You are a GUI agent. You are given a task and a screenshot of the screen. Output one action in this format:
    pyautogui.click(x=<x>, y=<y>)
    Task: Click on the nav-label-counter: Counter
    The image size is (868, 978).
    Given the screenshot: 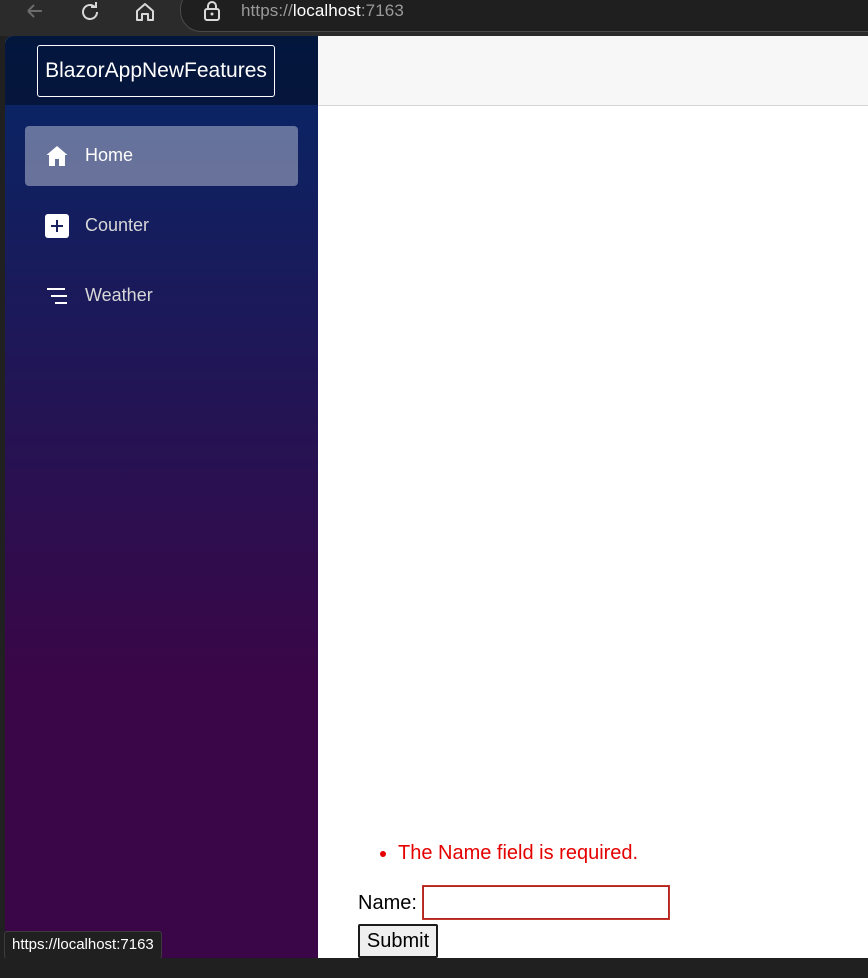 What is the action you would take?
    pyautogui.click(x=117, y=225)
    